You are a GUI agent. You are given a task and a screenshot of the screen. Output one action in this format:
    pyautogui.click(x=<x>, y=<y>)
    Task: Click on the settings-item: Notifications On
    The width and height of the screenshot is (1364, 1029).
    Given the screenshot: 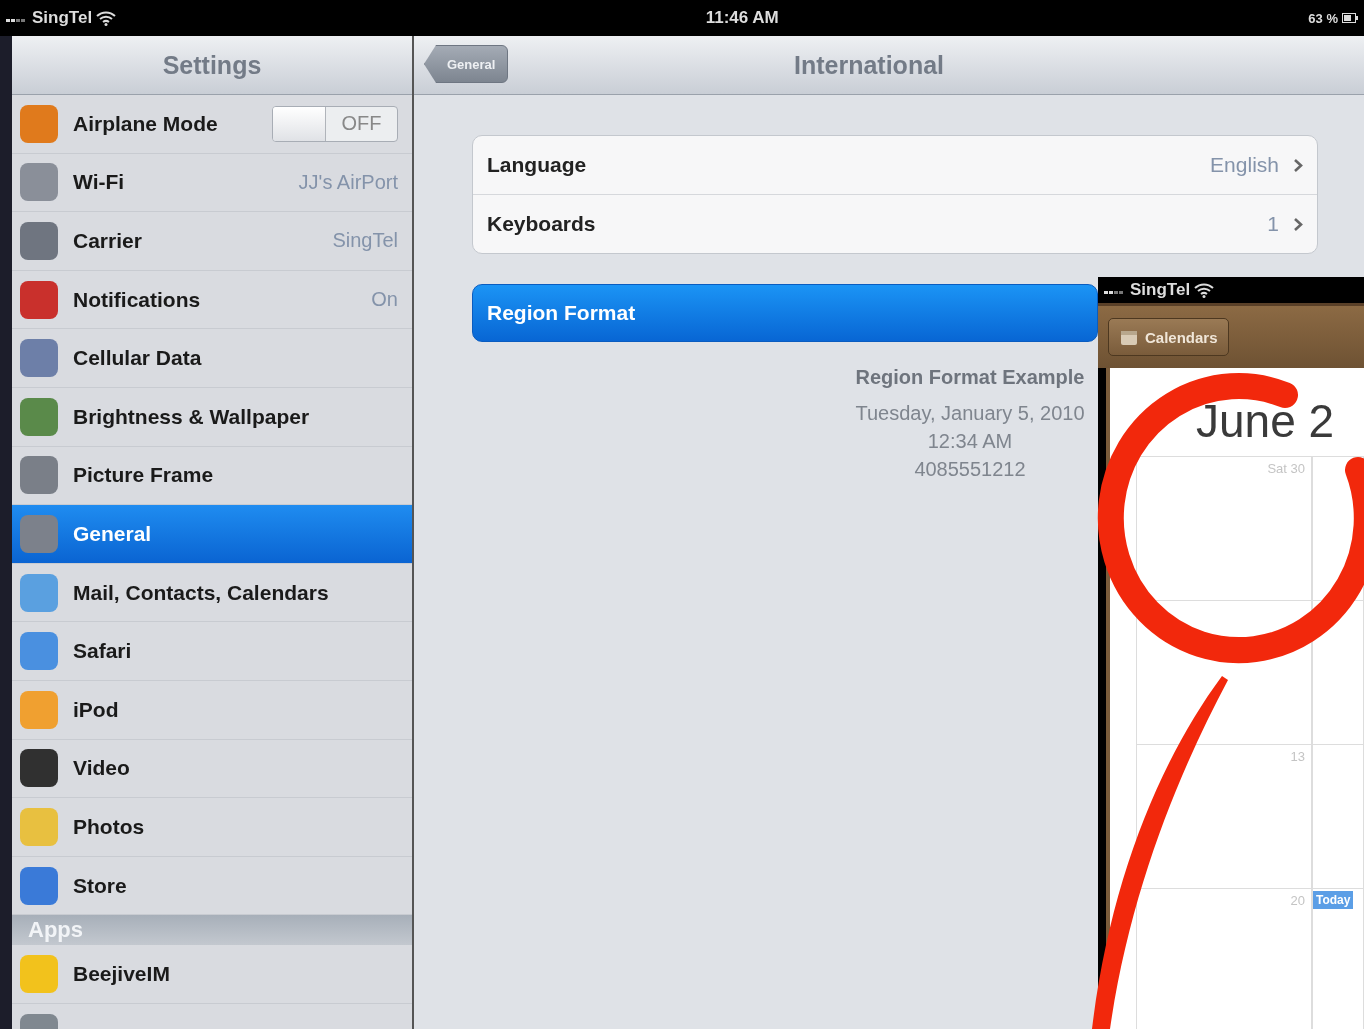 What is the action you would take?
    pyautogui.click(x=212, y=300)
    